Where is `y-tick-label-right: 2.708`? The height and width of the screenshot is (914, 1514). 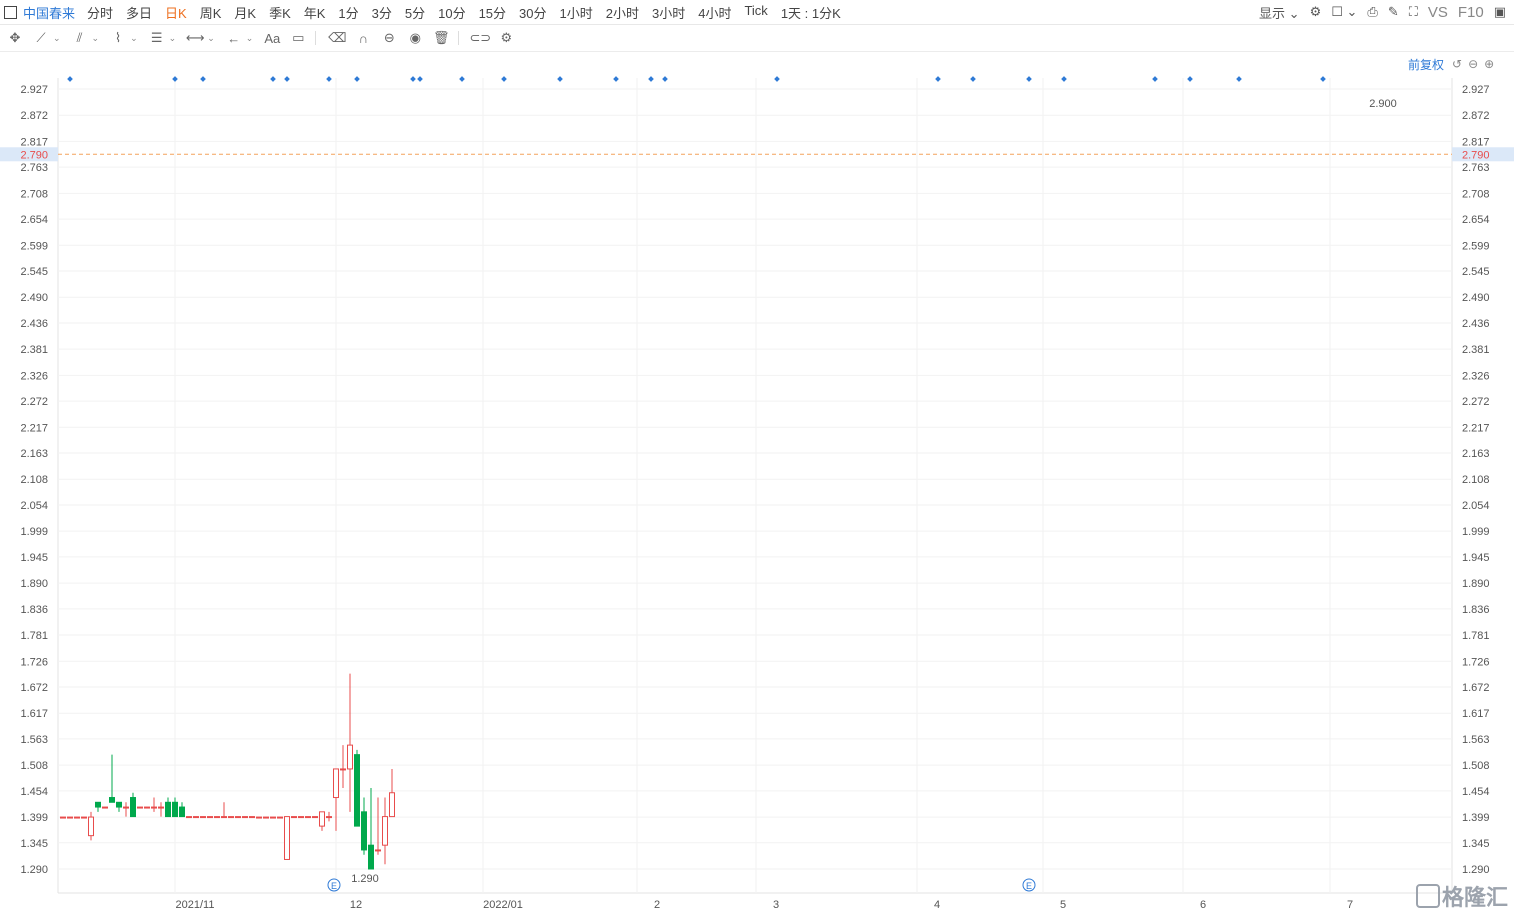 y-tick-label-right: 2.708 is located at coordinates (1476, 194).